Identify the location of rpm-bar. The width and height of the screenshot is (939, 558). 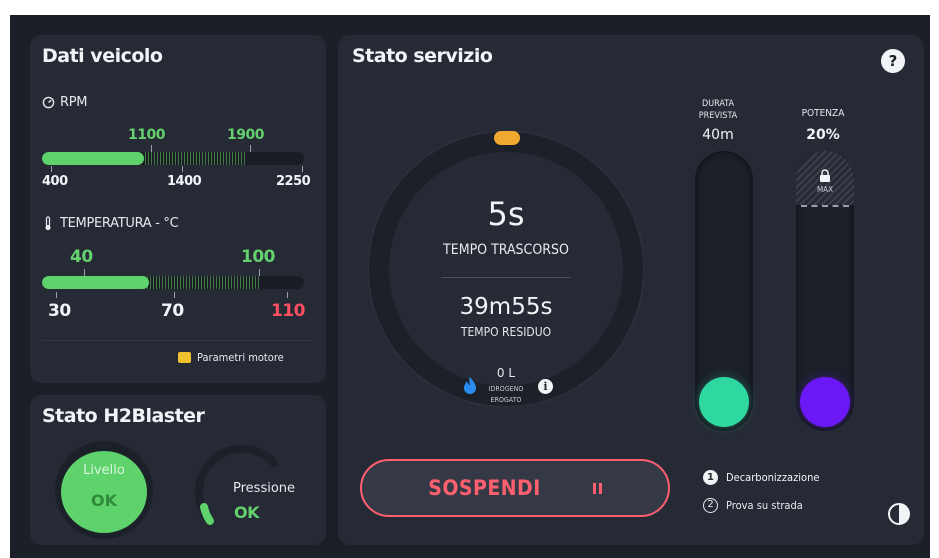
(173, 158).